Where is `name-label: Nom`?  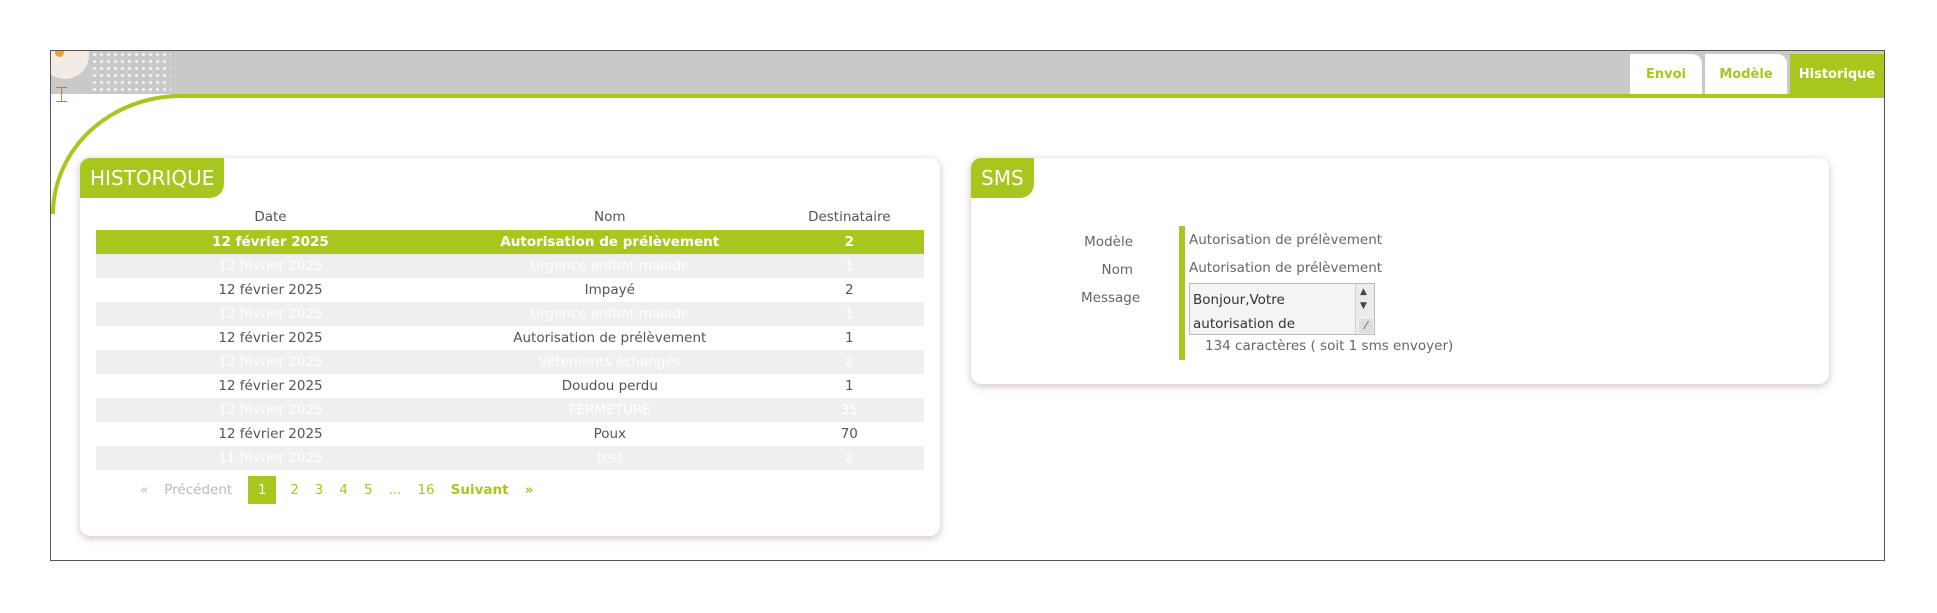
name-label: Nom is located at coordinates (1117, 270).